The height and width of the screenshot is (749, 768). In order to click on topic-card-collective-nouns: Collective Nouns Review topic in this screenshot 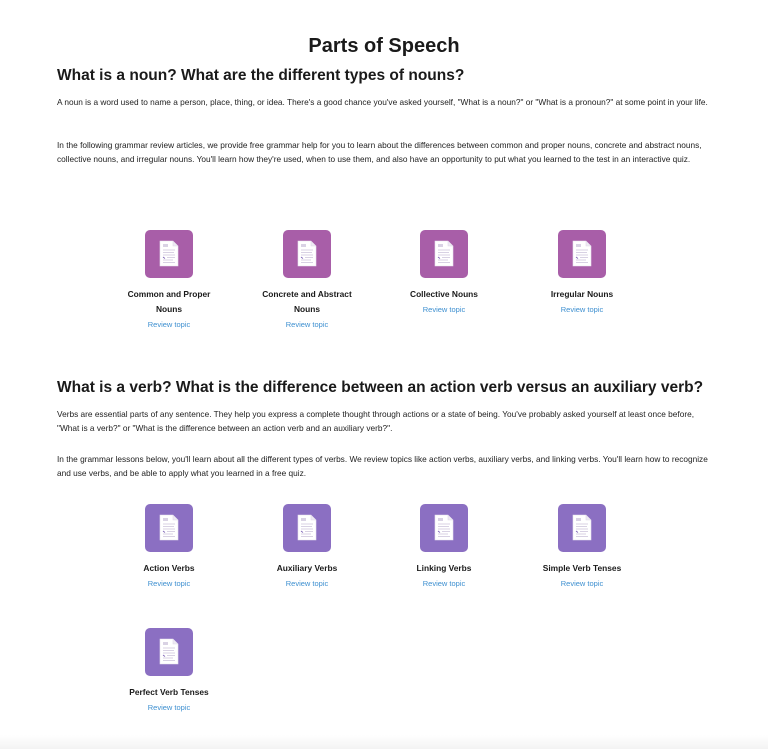, I will do `click(444, 273)`.